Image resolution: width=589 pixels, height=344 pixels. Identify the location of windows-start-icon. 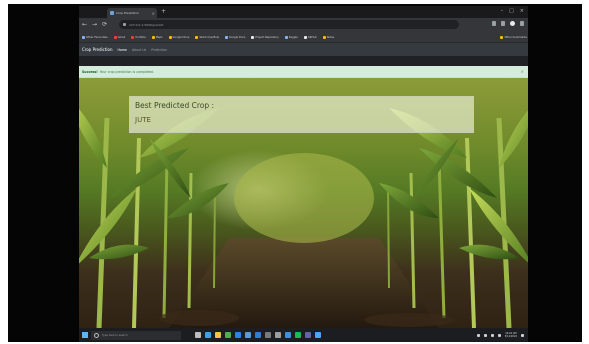
(85, 335).